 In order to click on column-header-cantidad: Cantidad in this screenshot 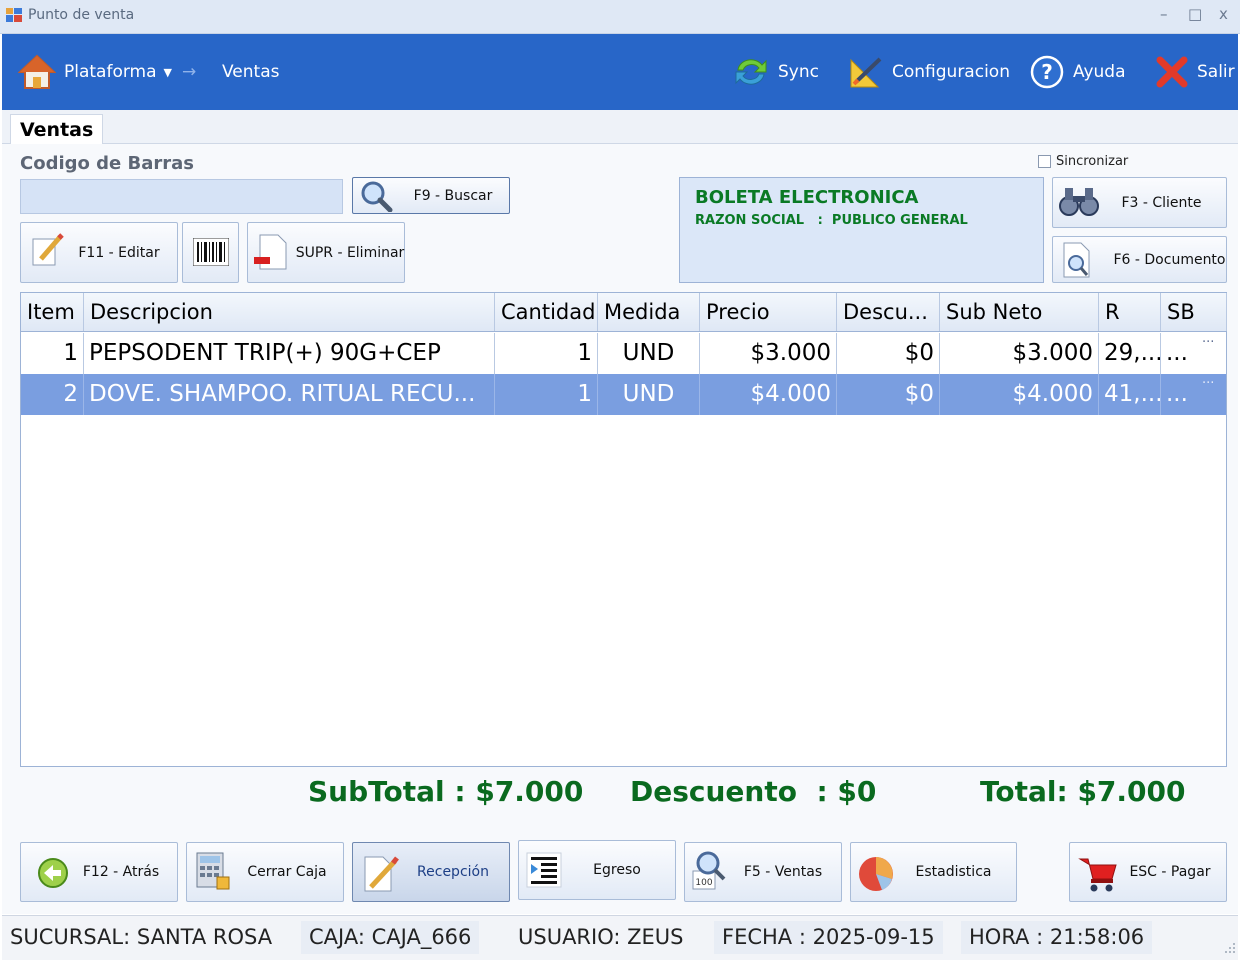, I will do `click(546, 312)`.